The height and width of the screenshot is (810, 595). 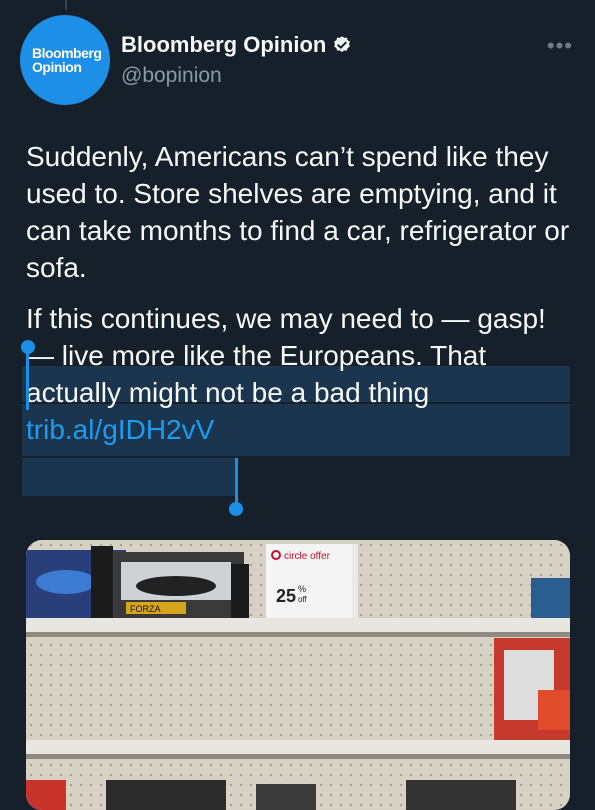 What do you see at coordinates (57, 67) in the screenshot?
I see `avatar-text-line2: Opinion` at bounding box center [57, 67].